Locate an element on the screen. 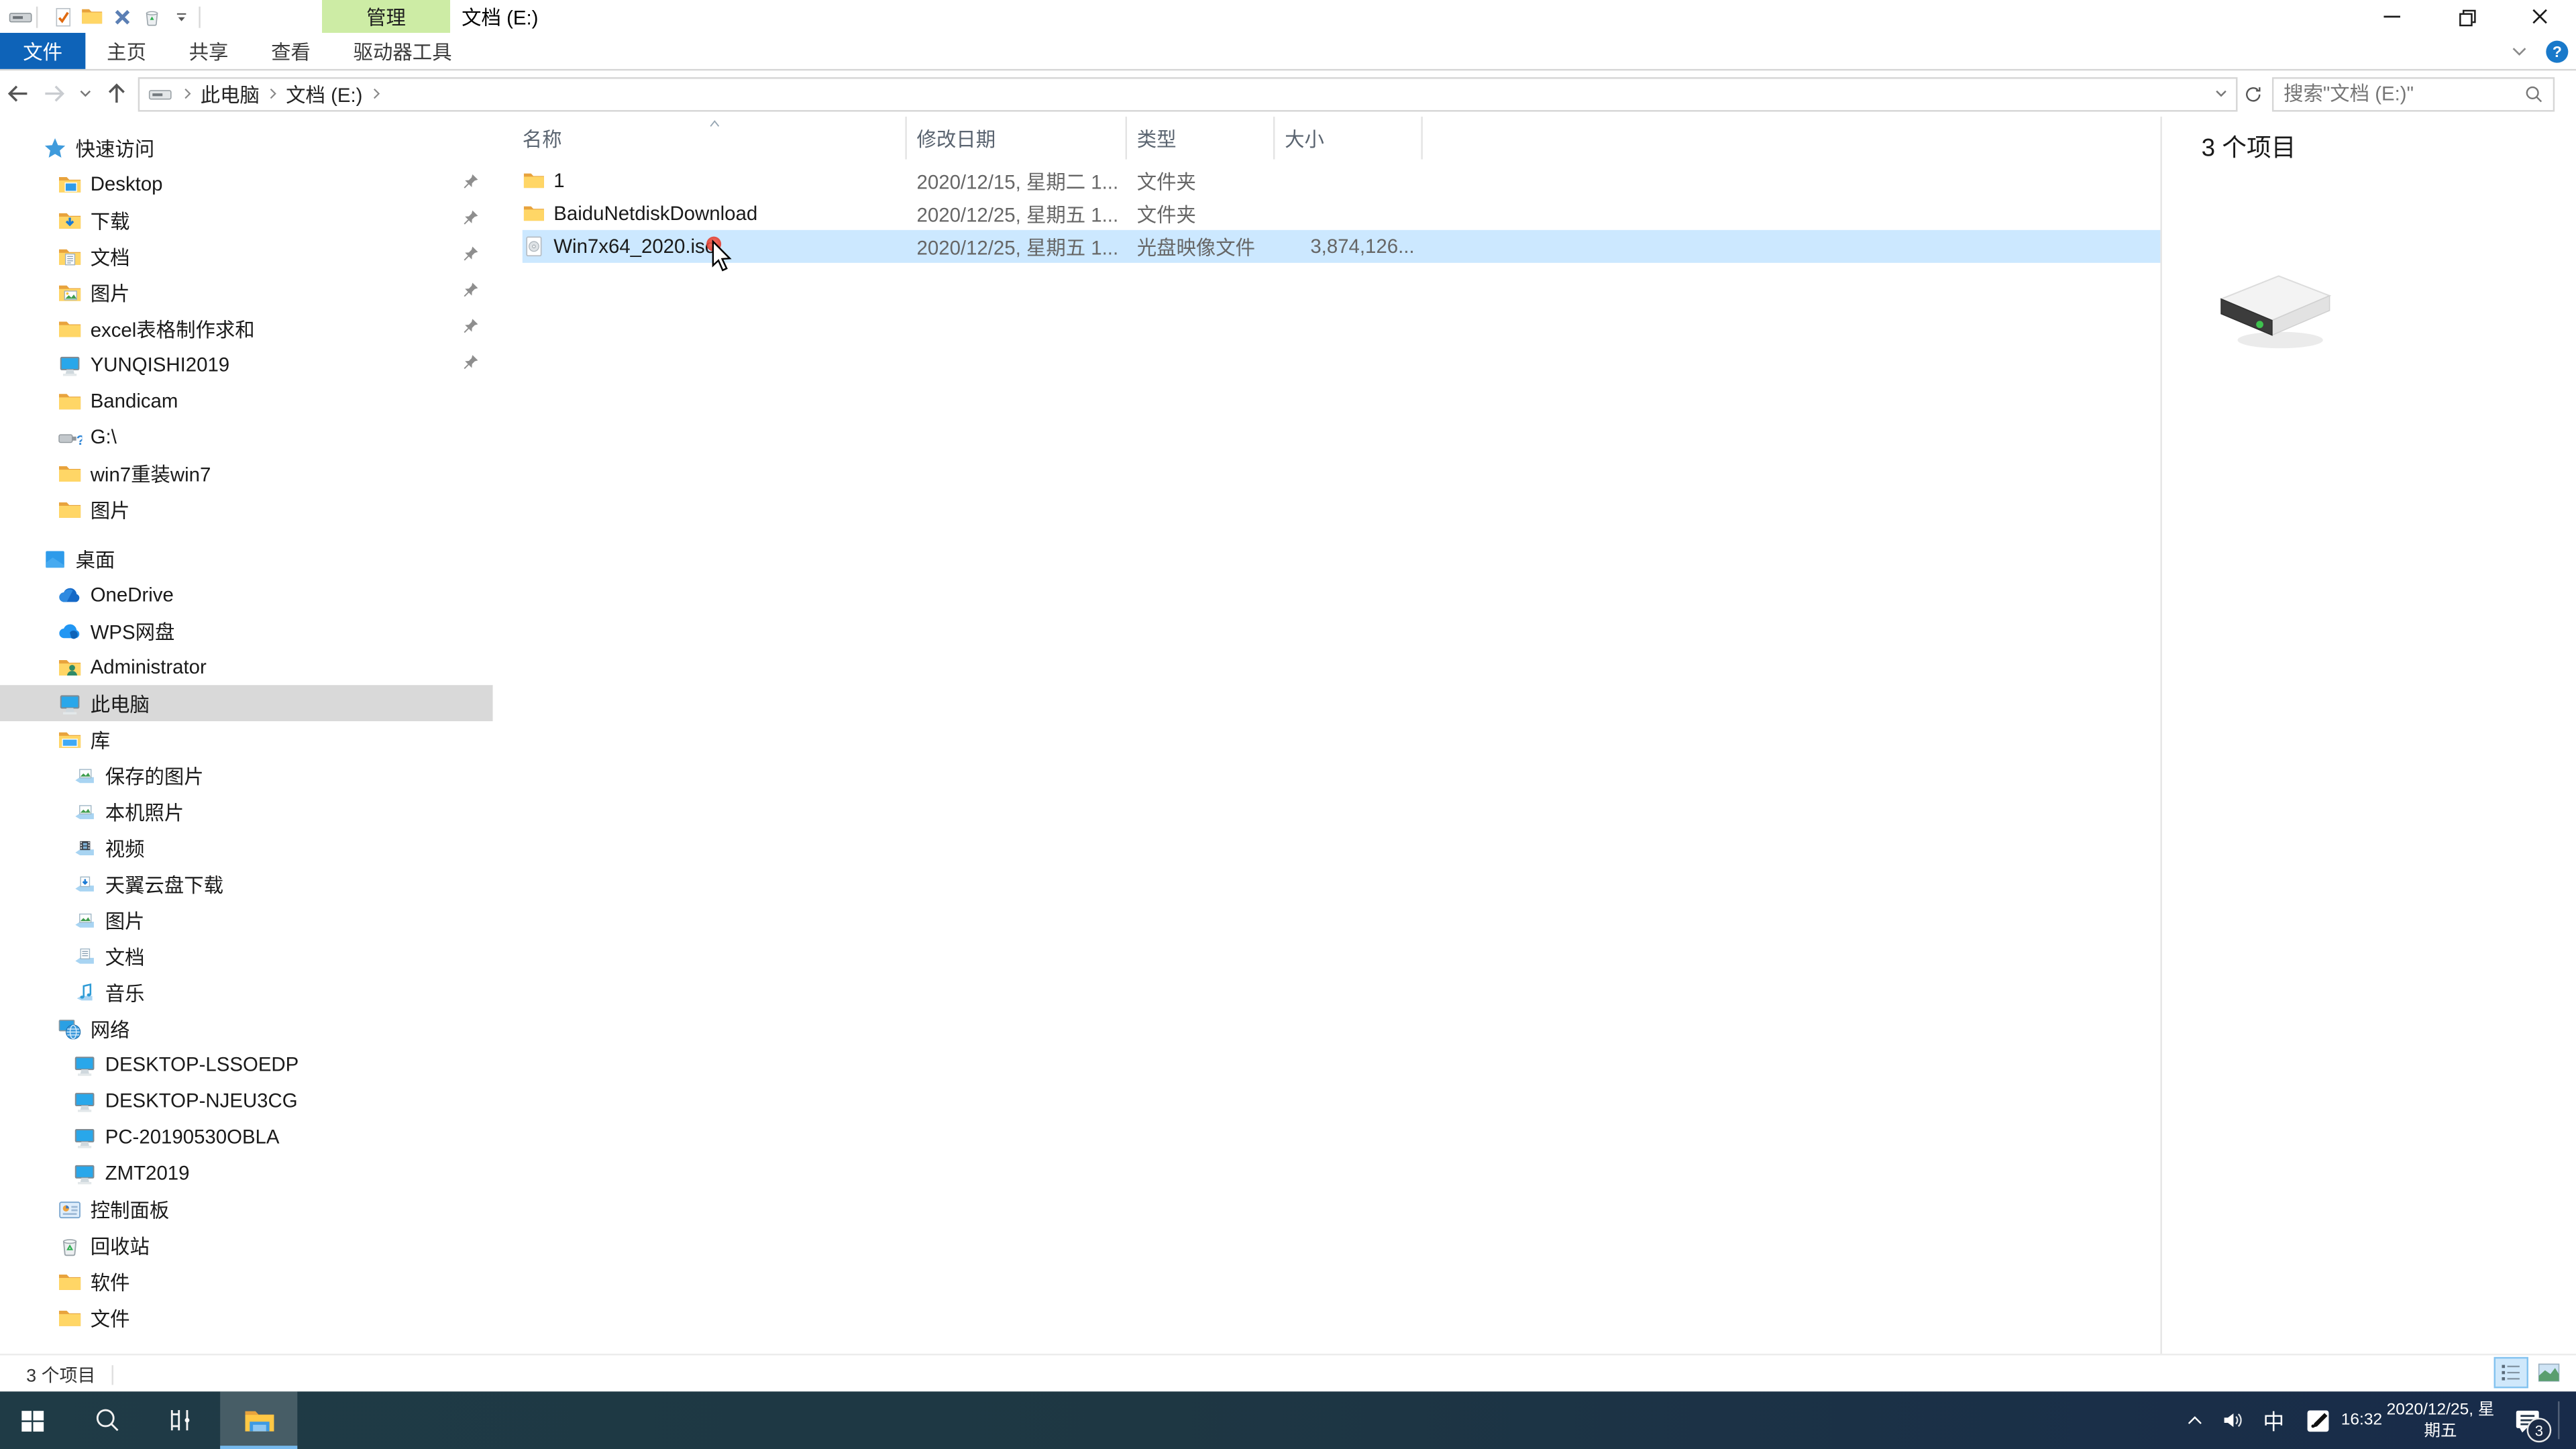  sidebar-item: 回收站 is located at coordinates (246, 1245).